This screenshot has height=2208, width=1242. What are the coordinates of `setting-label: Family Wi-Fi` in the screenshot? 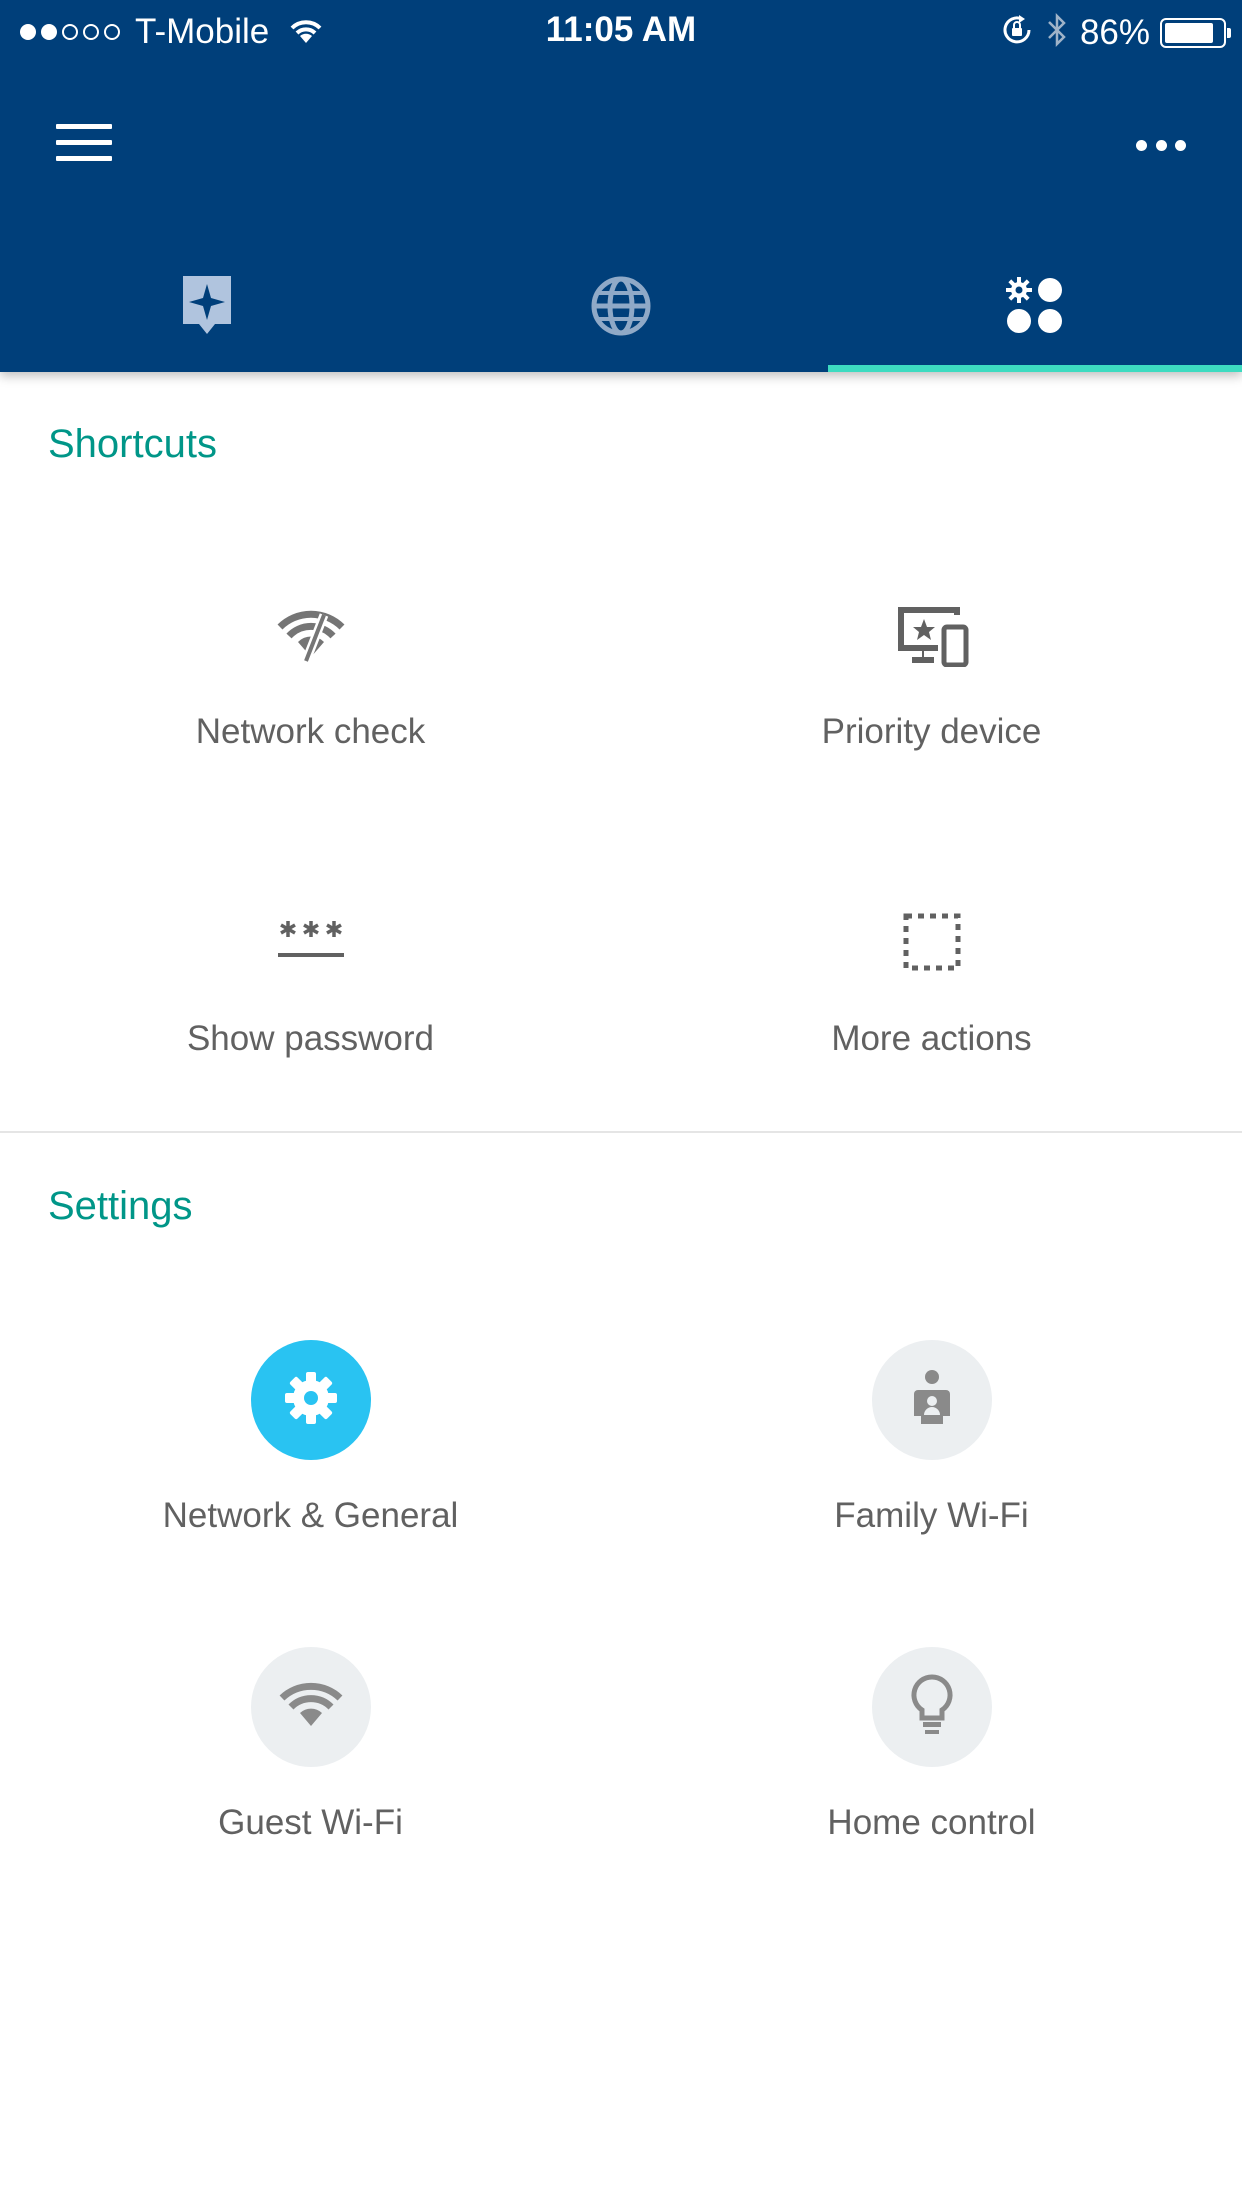 It's located at (931, 1515).